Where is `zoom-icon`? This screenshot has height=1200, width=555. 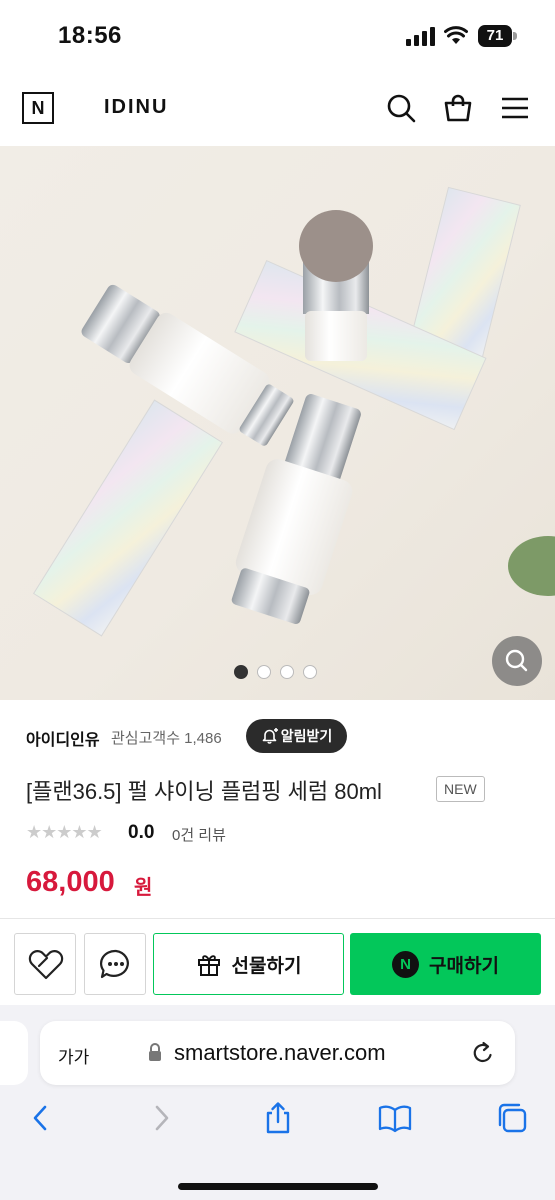 zoom-icon is located at coordinates (516, 660).